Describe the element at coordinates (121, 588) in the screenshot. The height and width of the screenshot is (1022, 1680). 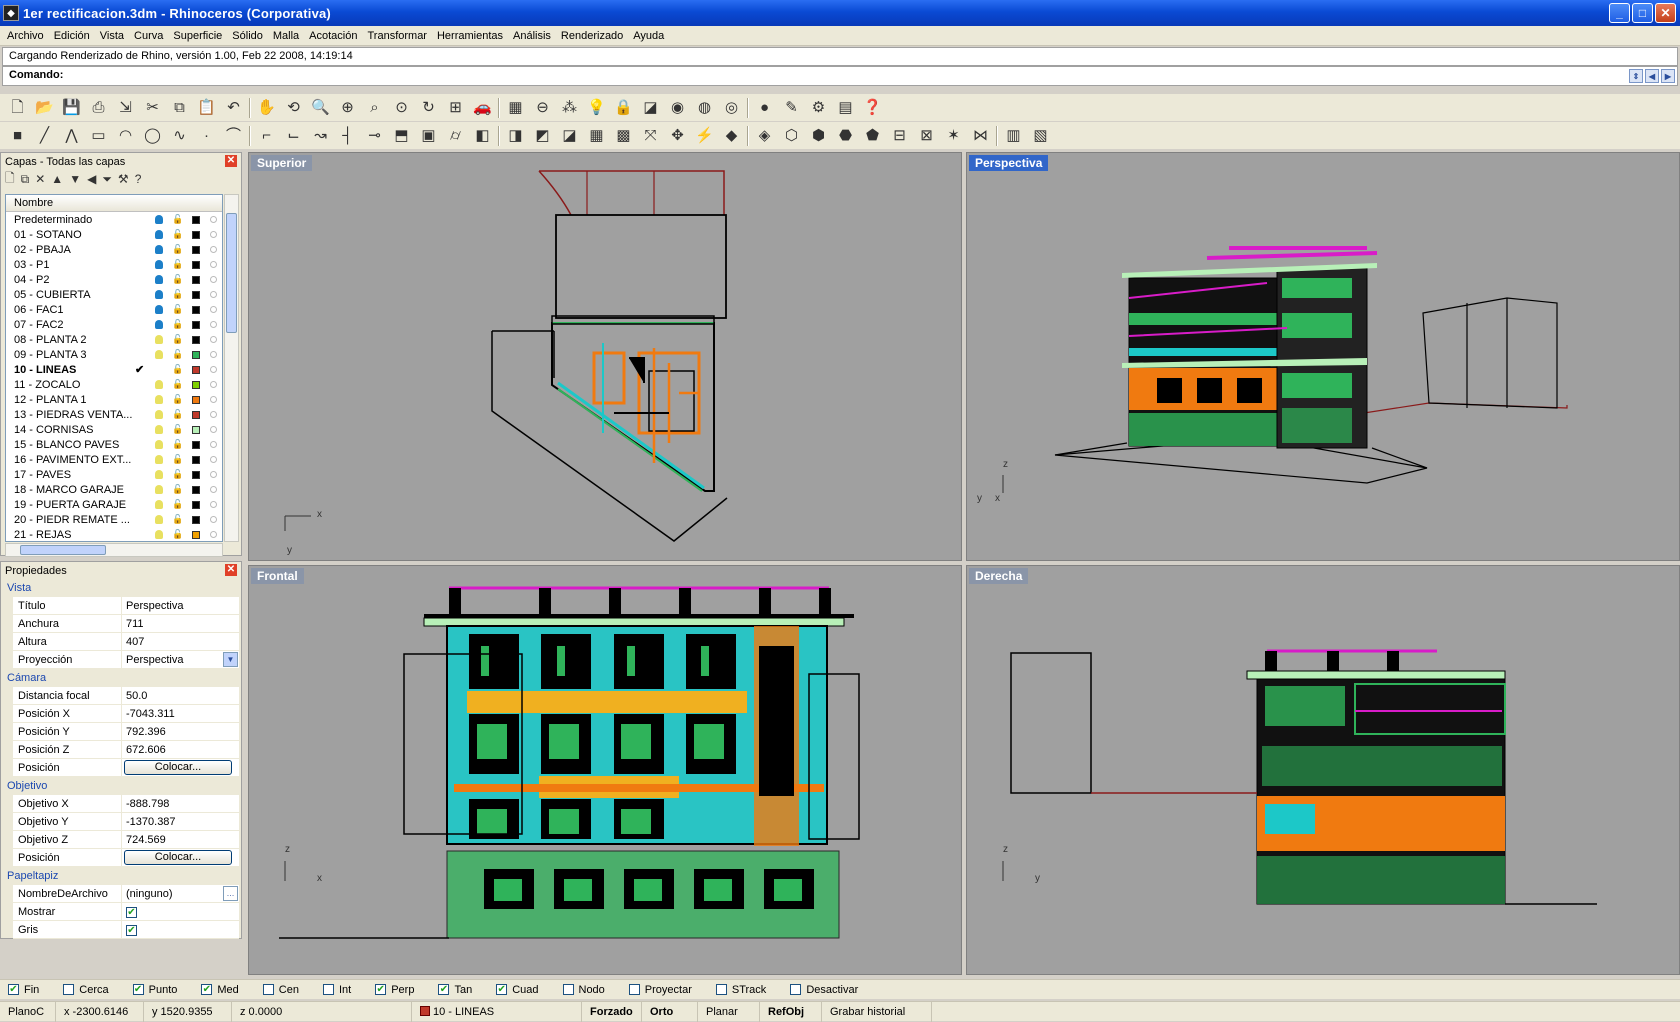
I see `property-section-title: Vista` at that location.